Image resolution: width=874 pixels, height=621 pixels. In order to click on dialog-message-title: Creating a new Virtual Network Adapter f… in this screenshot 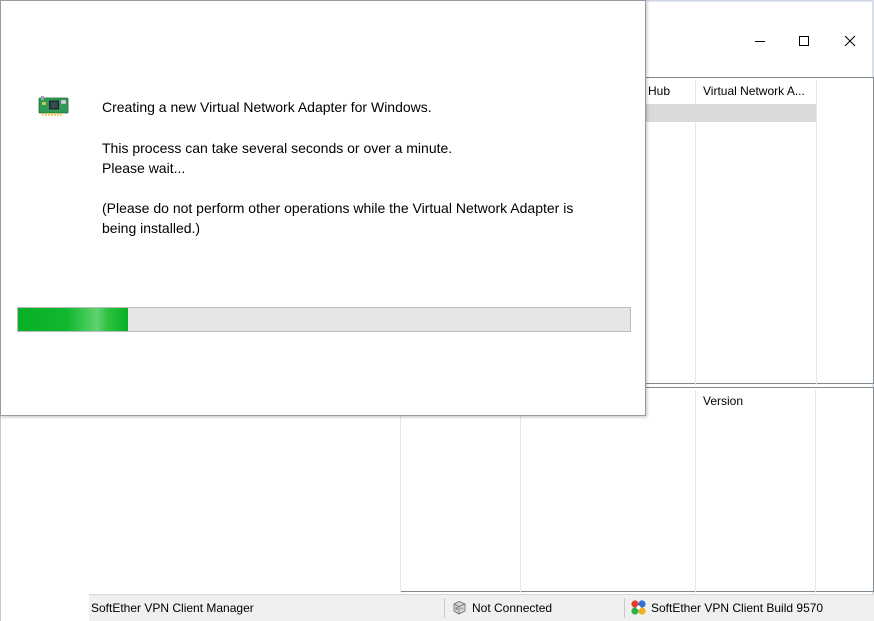, I will do `click(267, 107)`.